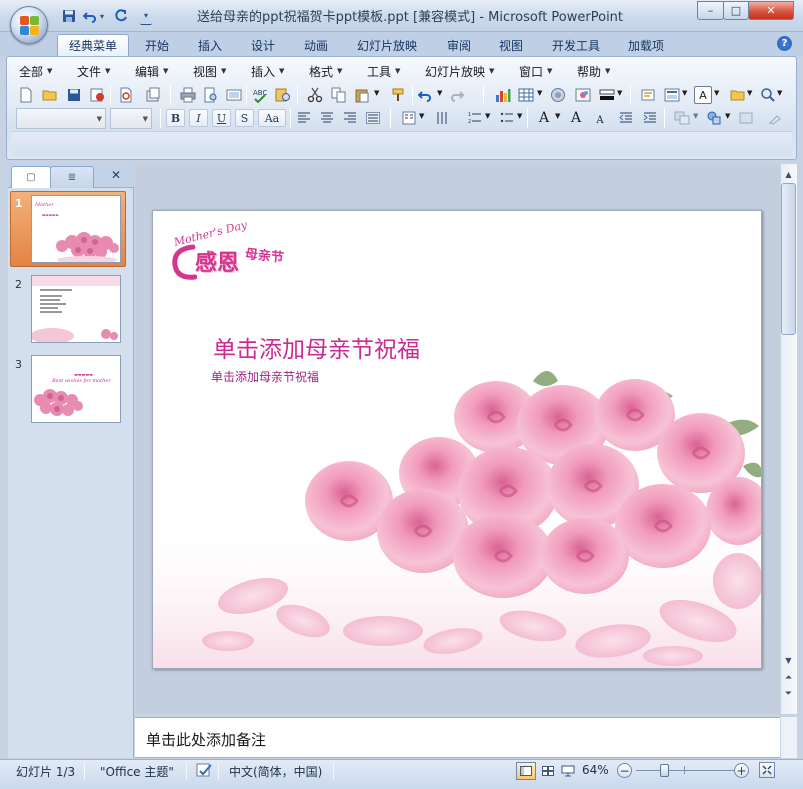  Describe the element at coordinates (61, 118) in the screenshot. I see `font-name-combo: ▼` at that location.